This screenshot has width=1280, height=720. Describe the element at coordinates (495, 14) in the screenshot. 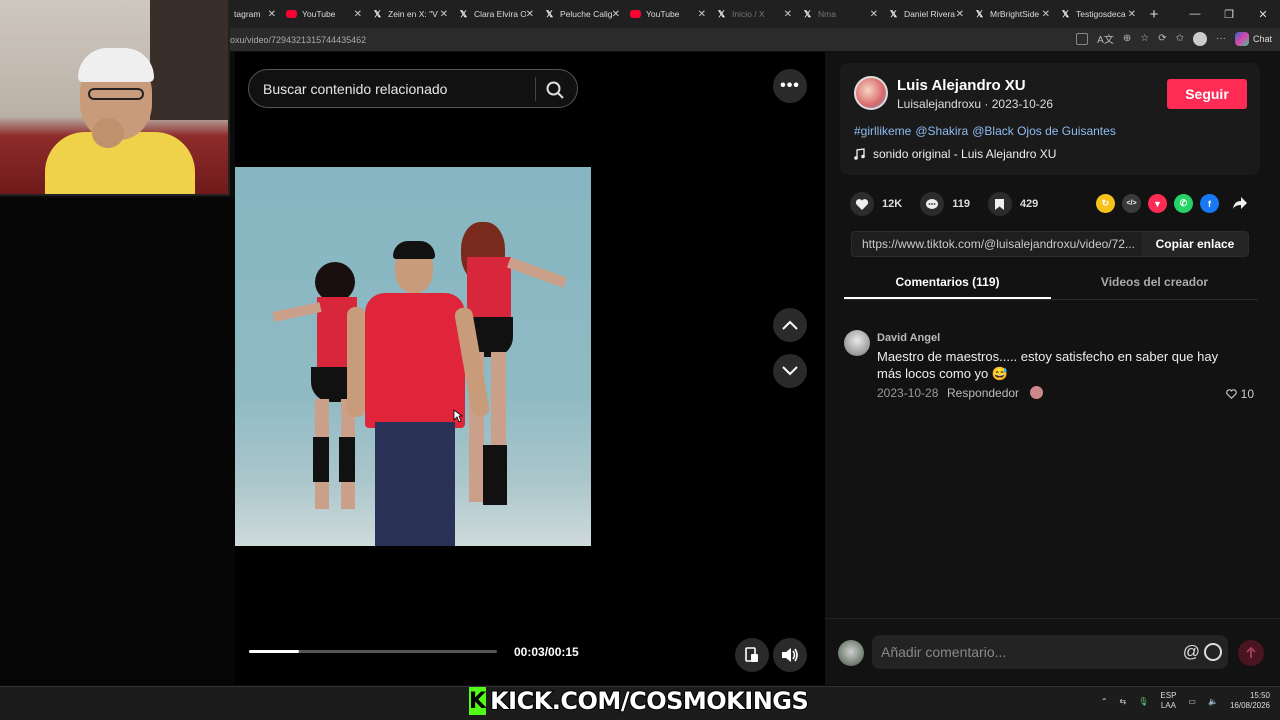

I see `browser-tab: 𝕏 Clara Elvira O ✕` at that location.